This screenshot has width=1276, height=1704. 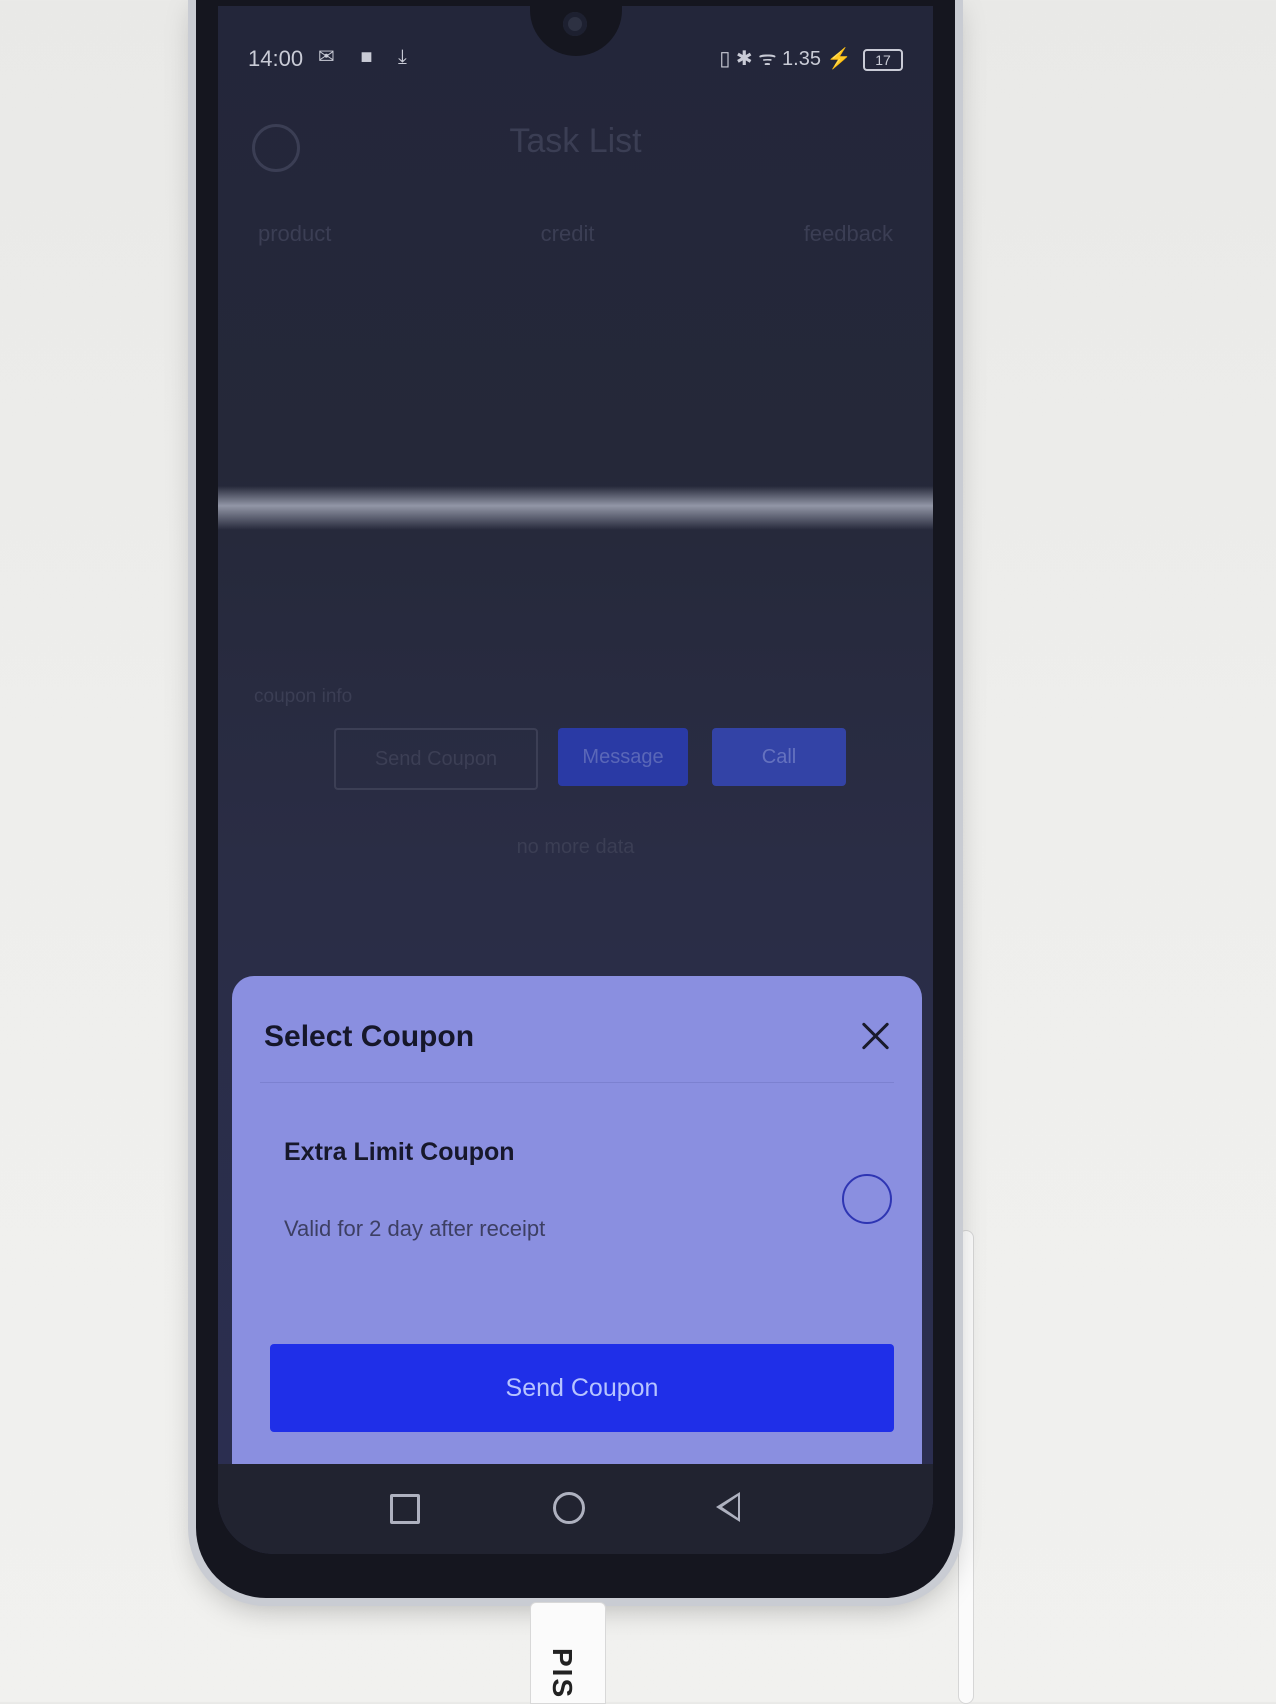 What do you see at coordinates (876, 1036) in the screenshot?
I see `close-icon` at bounding box center [876, 1036].